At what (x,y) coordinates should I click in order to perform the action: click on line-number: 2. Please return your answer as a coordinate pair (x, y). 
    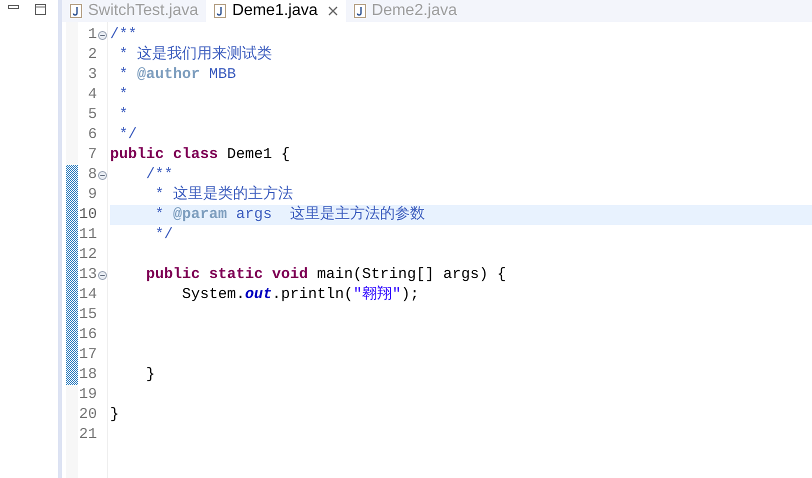
    Looking at the image, I should click on (91, 55).